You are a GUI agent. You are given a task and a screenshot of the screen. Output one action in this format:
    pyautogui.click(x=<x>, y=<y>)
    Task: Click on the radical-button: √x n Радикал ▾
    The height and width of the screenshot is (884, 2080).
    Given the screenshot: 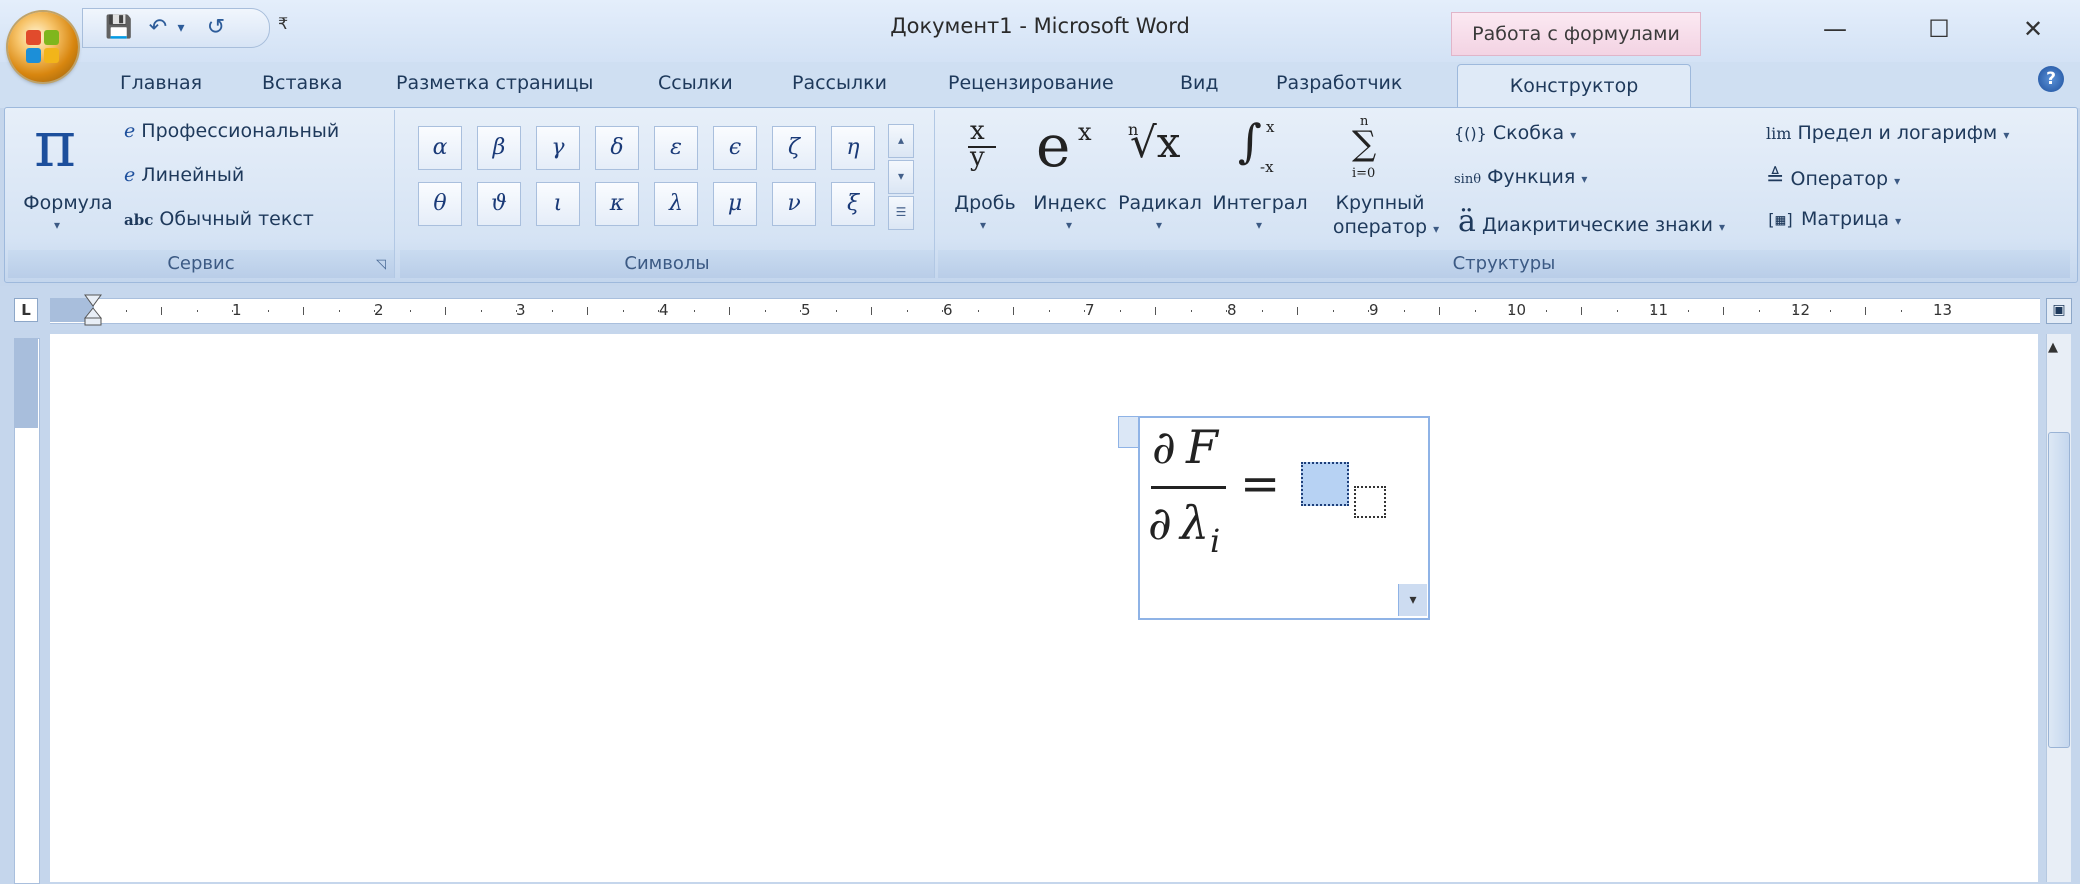 What is the action you would take?
    pyautogui.click(x=1160, y=176)
    